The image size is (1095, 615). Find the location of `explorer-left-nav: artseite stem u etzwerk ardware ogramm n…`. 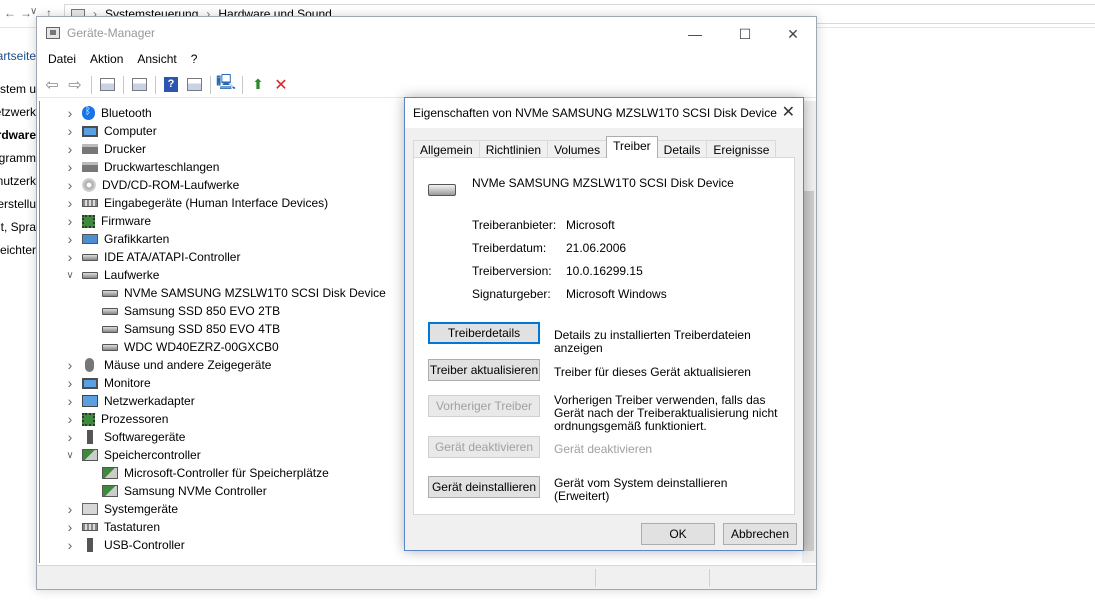

explorer-left-nav: artseite stem u etzwerk ardware ogramm n… is located at coordinates (18, 164).